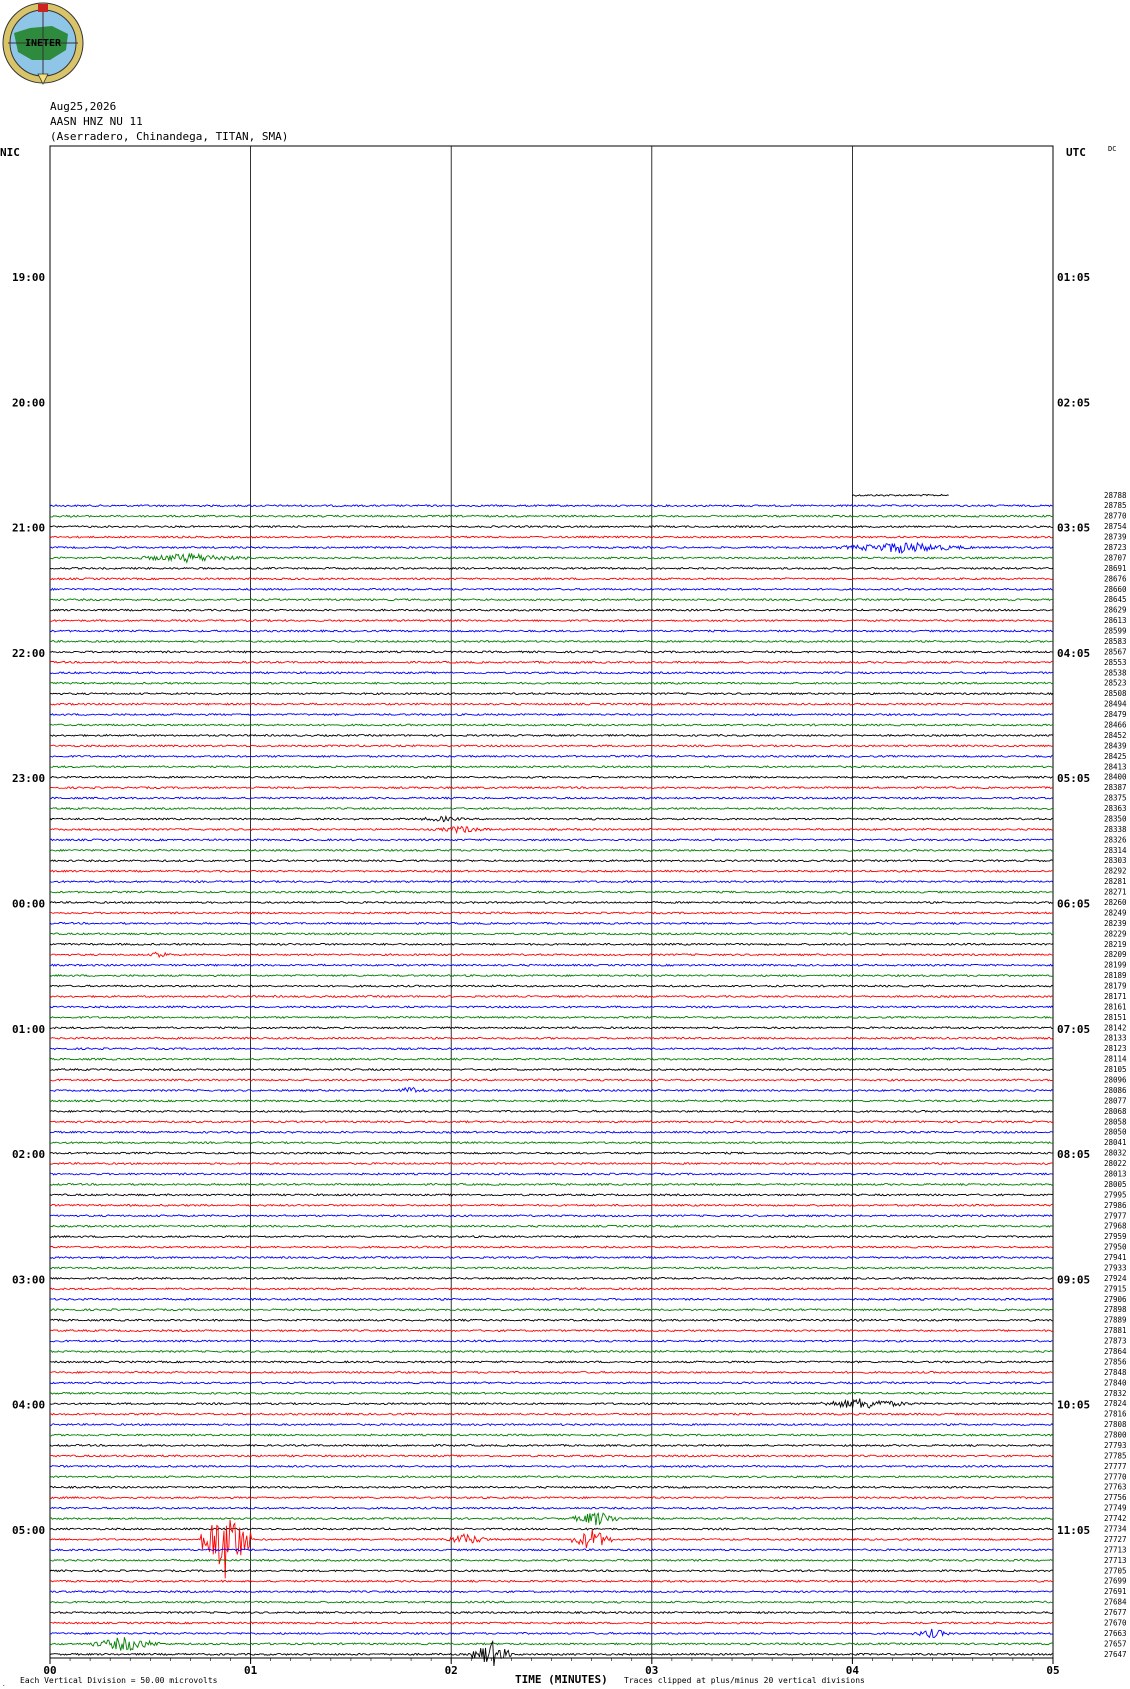 The width and height of the screenshot is (1130, 1689). Describe the element at coordinates (1073, 277) in the screenshot. I see `right-hour-label: 01:05` at that location.